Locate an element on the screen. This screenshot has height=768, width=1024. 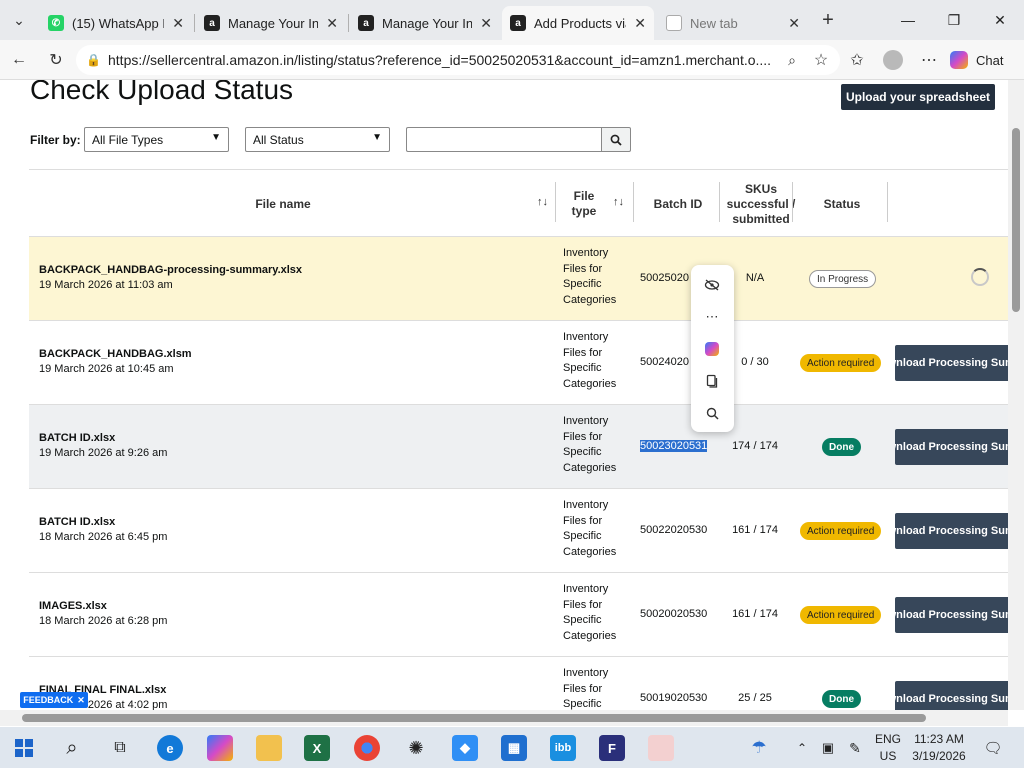
status-badge: Action required is located at coordinates (841, 531).